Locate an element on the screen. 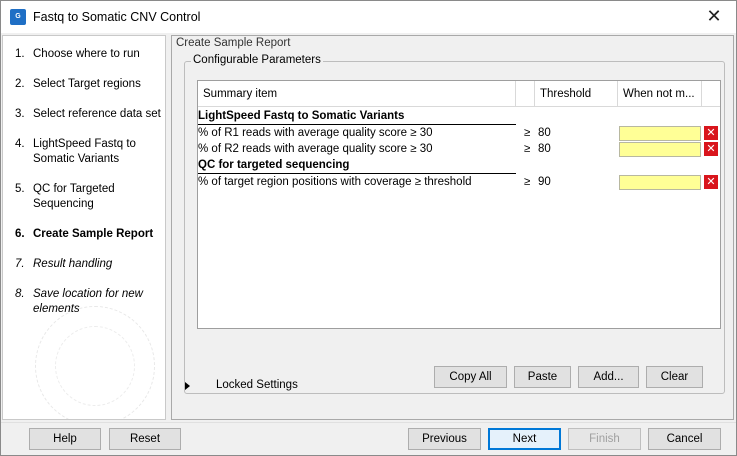  step-label: Choose where to run is located at coordinates (86, 54).